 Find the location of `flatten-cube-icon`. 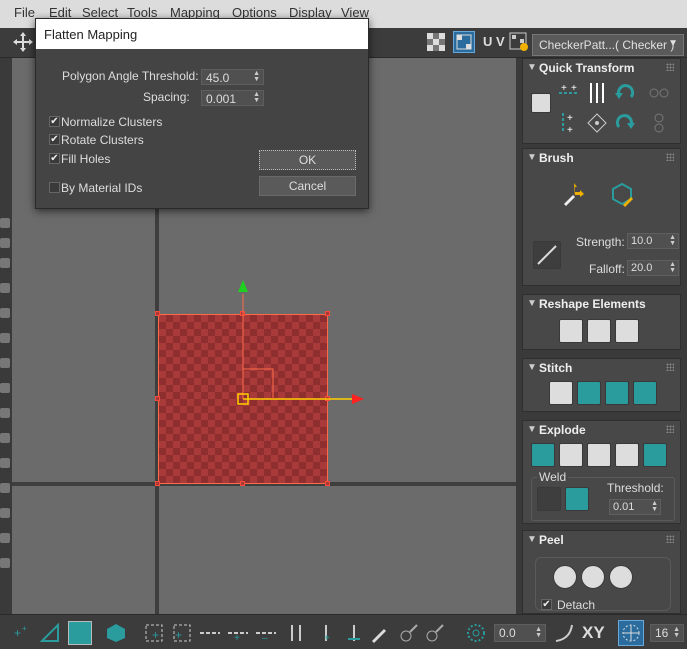

flatten-cube-icon is located at coordinates (627, 331).